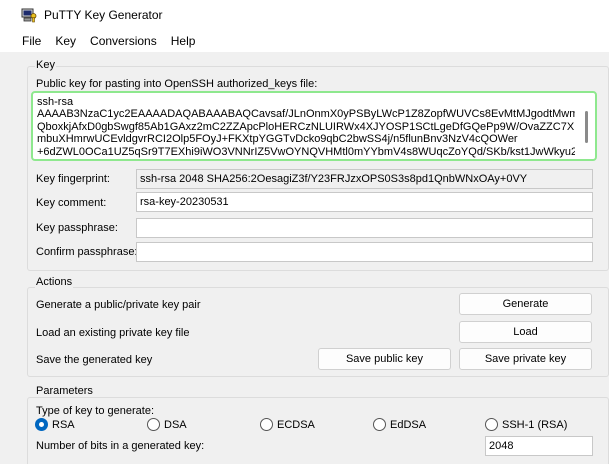  Describe the element at coordinates (45, 65) in the screenshot. I see `key-group-label: Key` at that location.